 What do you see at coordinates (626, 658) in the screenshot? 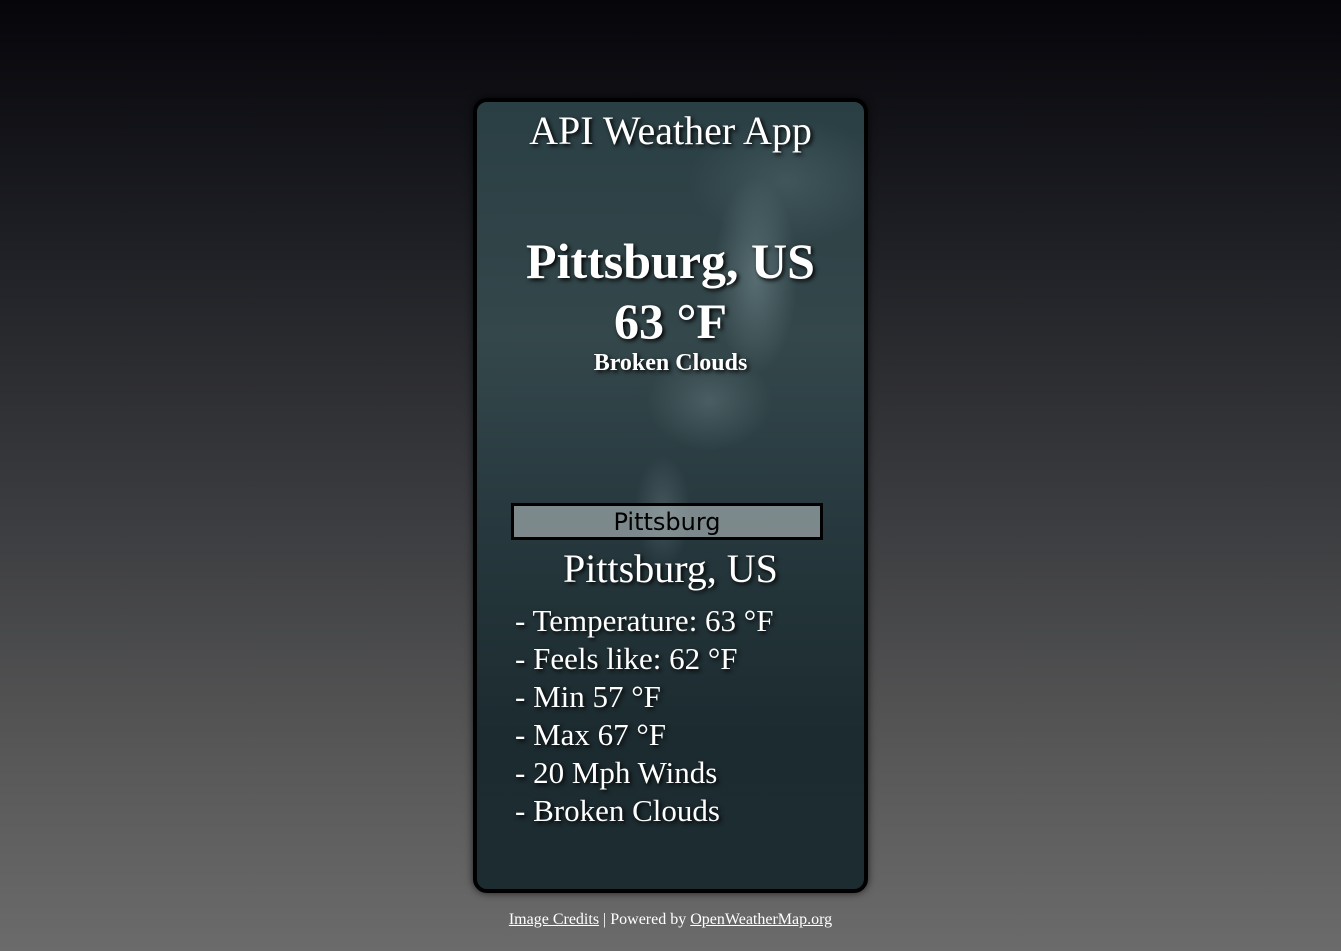
I see `detail-feels-like: - Feels like: 62 °F` at bounding box center [626, 658].